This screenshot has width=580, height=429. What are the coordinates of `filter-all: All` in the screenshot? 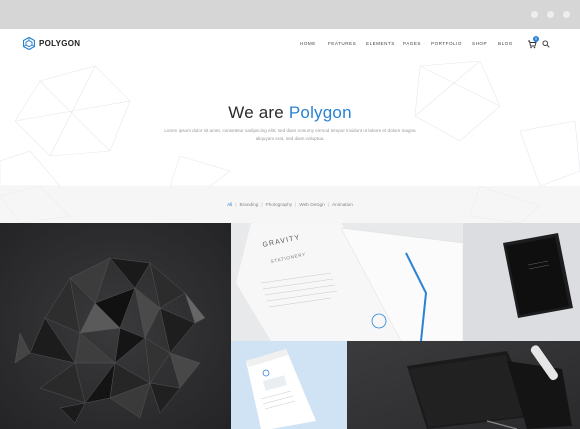 It's located at (229, 204).